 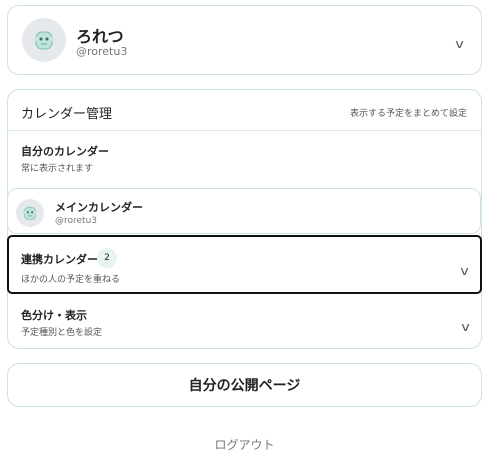 I want to click on my-calendar-title: 自分のカレンダー, so click(x=65, y=151).